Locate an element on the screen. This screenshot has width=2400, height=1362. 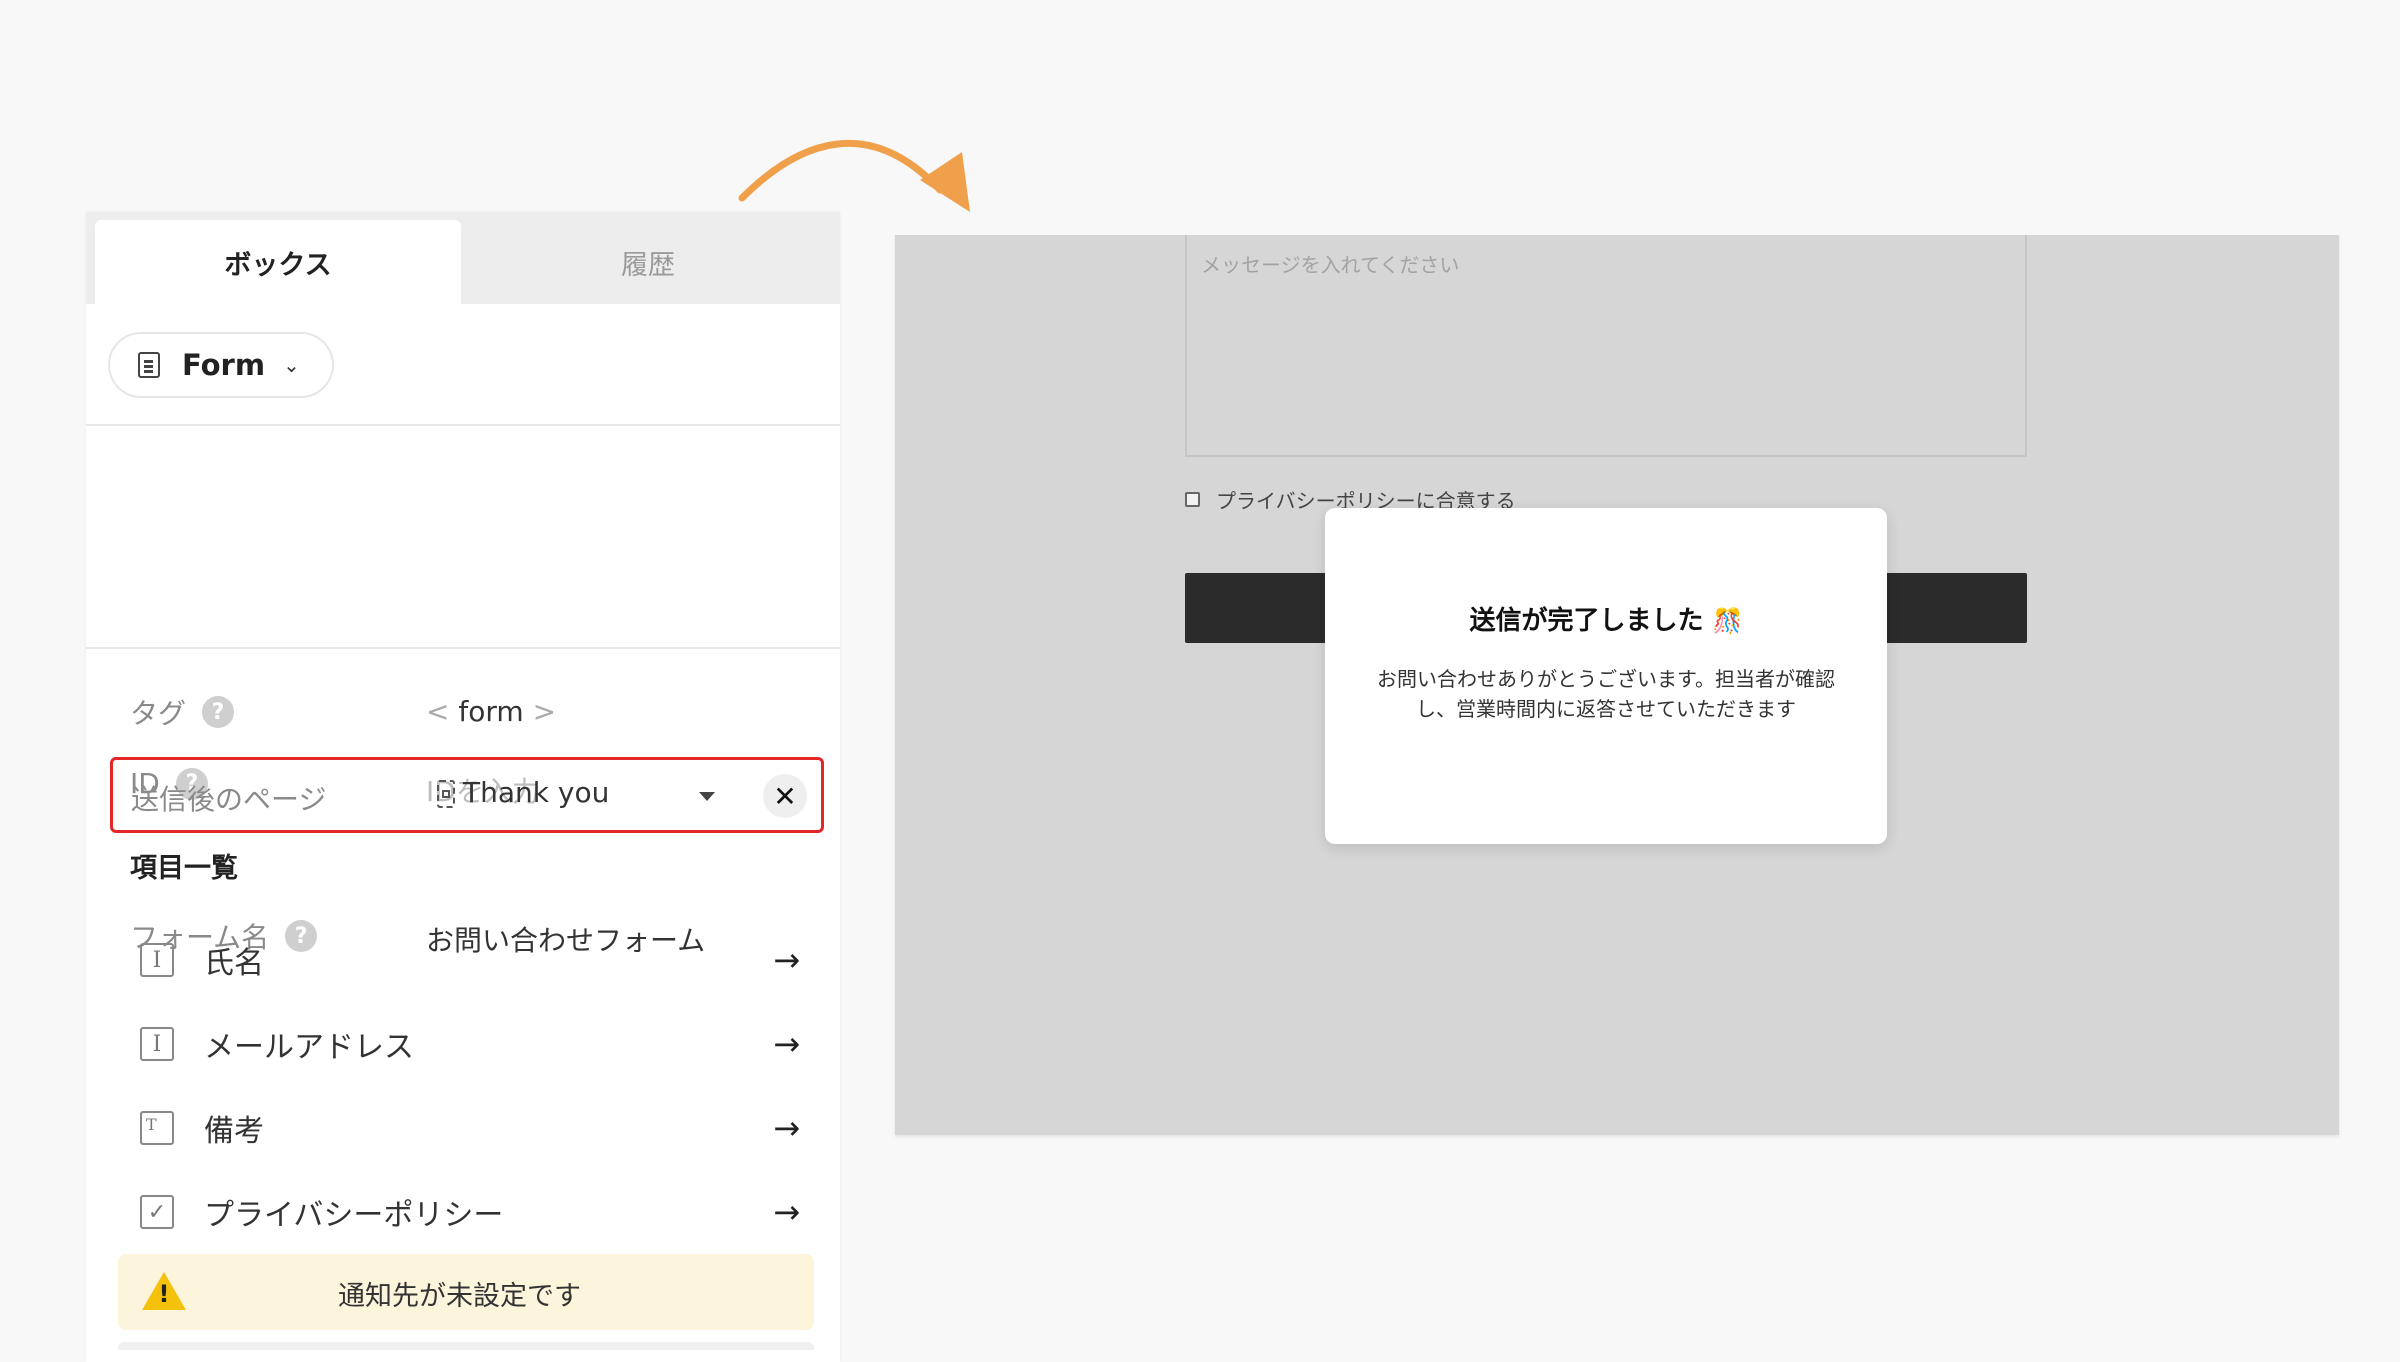
component-type-dropdown: Form ⌄ is located at coordinates (221, 365).